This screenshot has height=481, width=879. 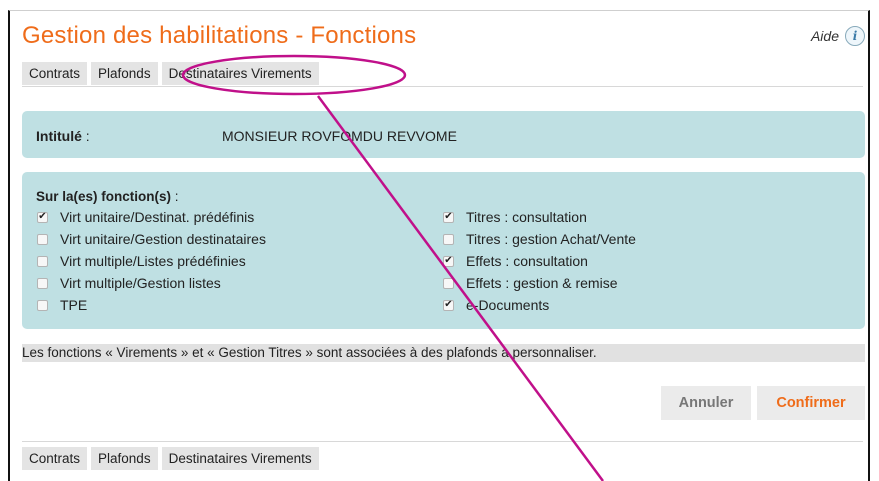 What do you see at coordinates (706, 403) in the screenshot?
I see `cancel-button: Annuler` at bounding box center [706, 403].